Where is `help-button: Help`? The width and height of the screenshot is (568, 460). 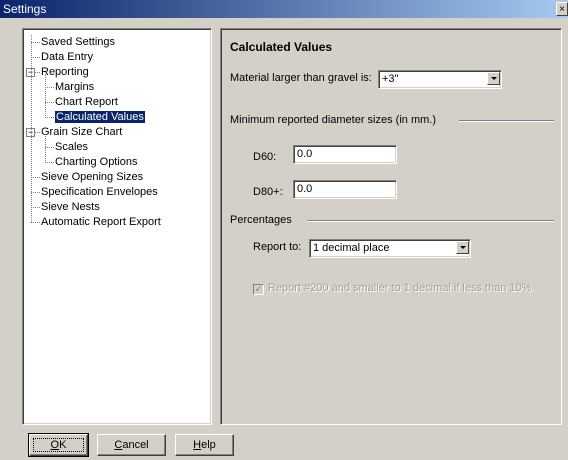 help-button: Help is located at coordinates (204, 445).